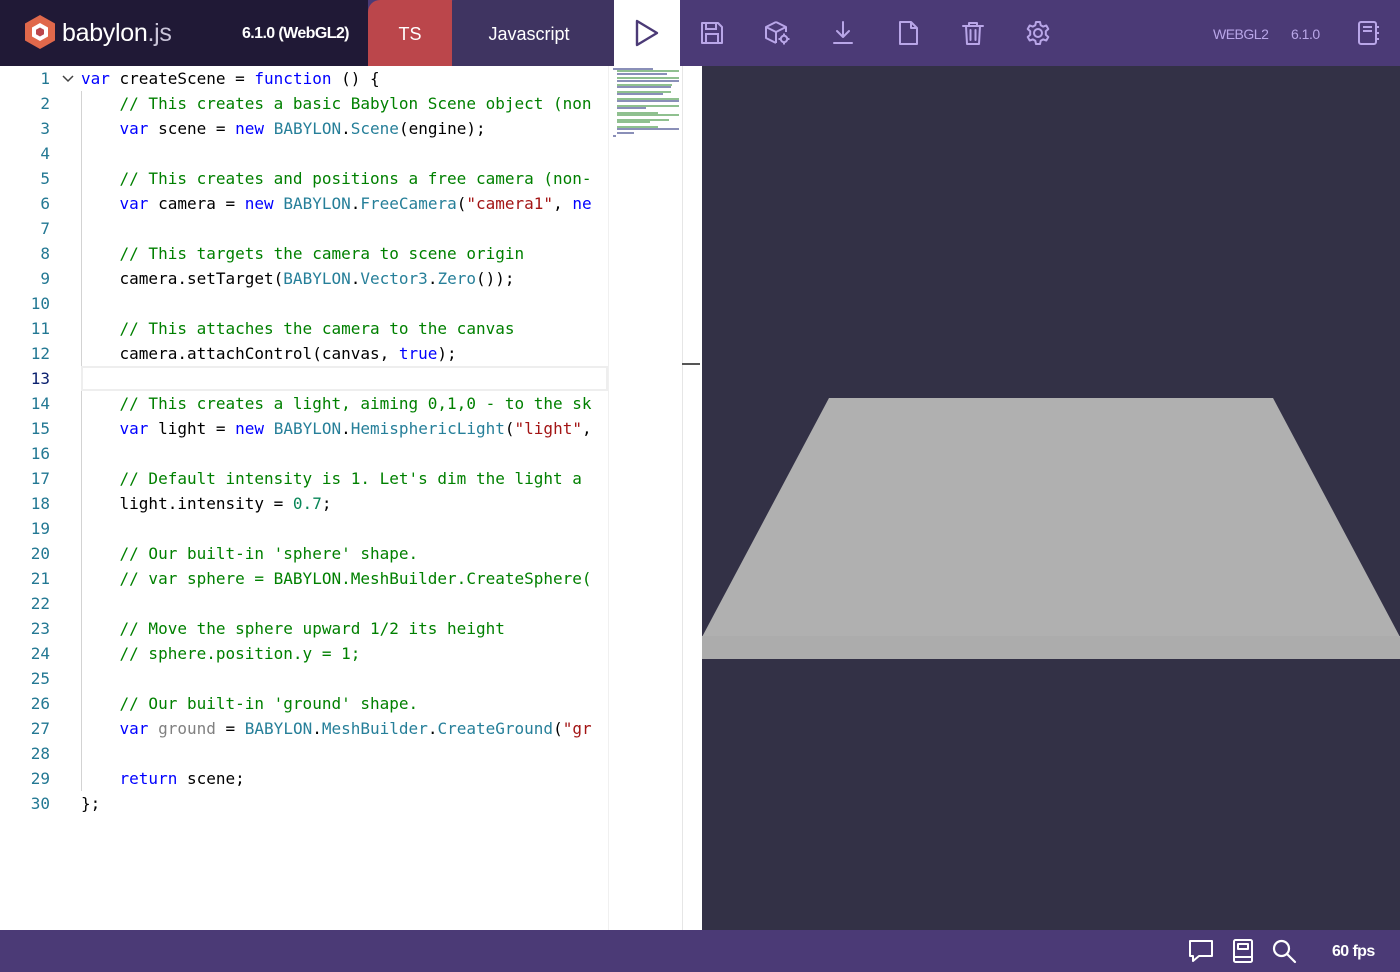 This screenshot has width=1400, height=972. I want to click on code-line: 18 light.intensity = 0.7;, so click(304, 503).